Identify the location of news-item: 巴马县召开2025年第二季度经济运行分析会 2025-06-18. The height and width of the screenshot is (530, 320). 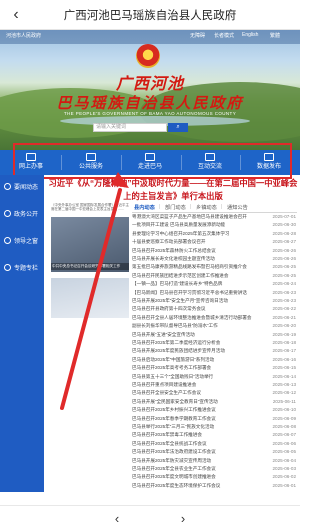
(214, 344).